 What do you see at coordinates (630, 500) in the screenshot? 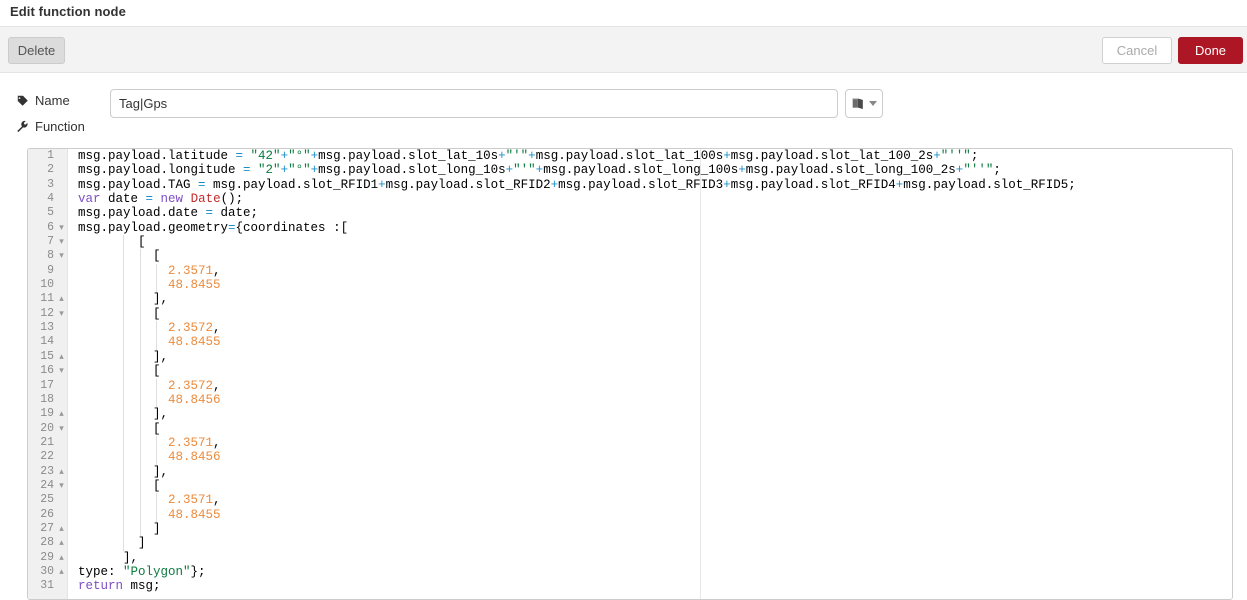
I see `code-line: 25 2.3571,` at bounding box center [630, 500].